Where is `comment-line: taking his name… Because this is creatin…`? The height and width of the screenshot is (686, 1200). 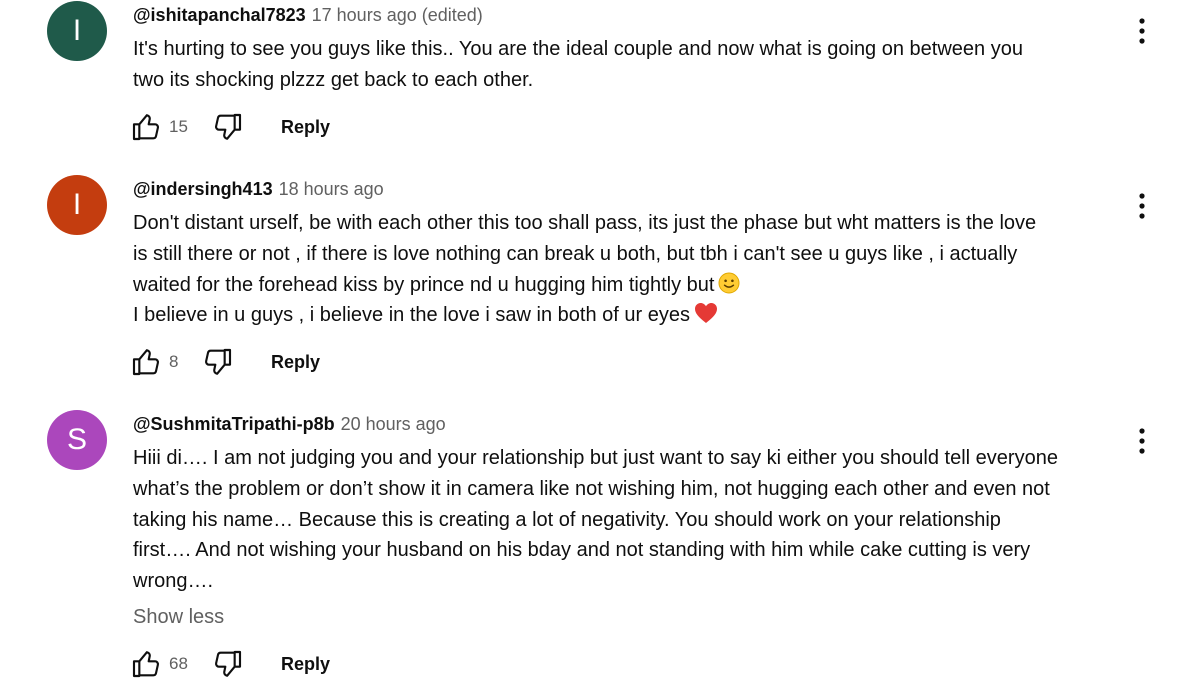
comment-line: taking his name… Because this is creatin… is located at coordinates (567, 519).